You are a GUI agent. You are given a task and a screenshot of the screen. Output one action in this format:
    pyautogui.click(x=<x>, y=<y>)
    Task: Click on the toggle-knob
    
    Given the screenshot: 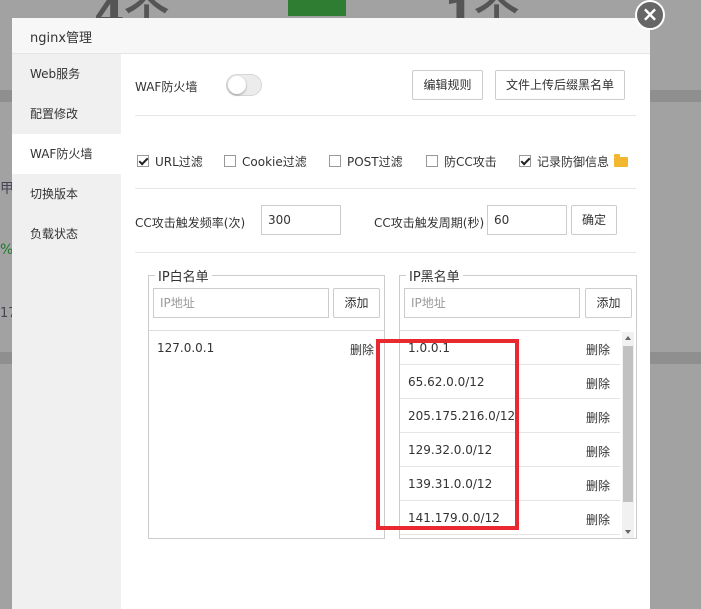 What is the action you would take?
    pyautogui.click(x=237, y=85)
    